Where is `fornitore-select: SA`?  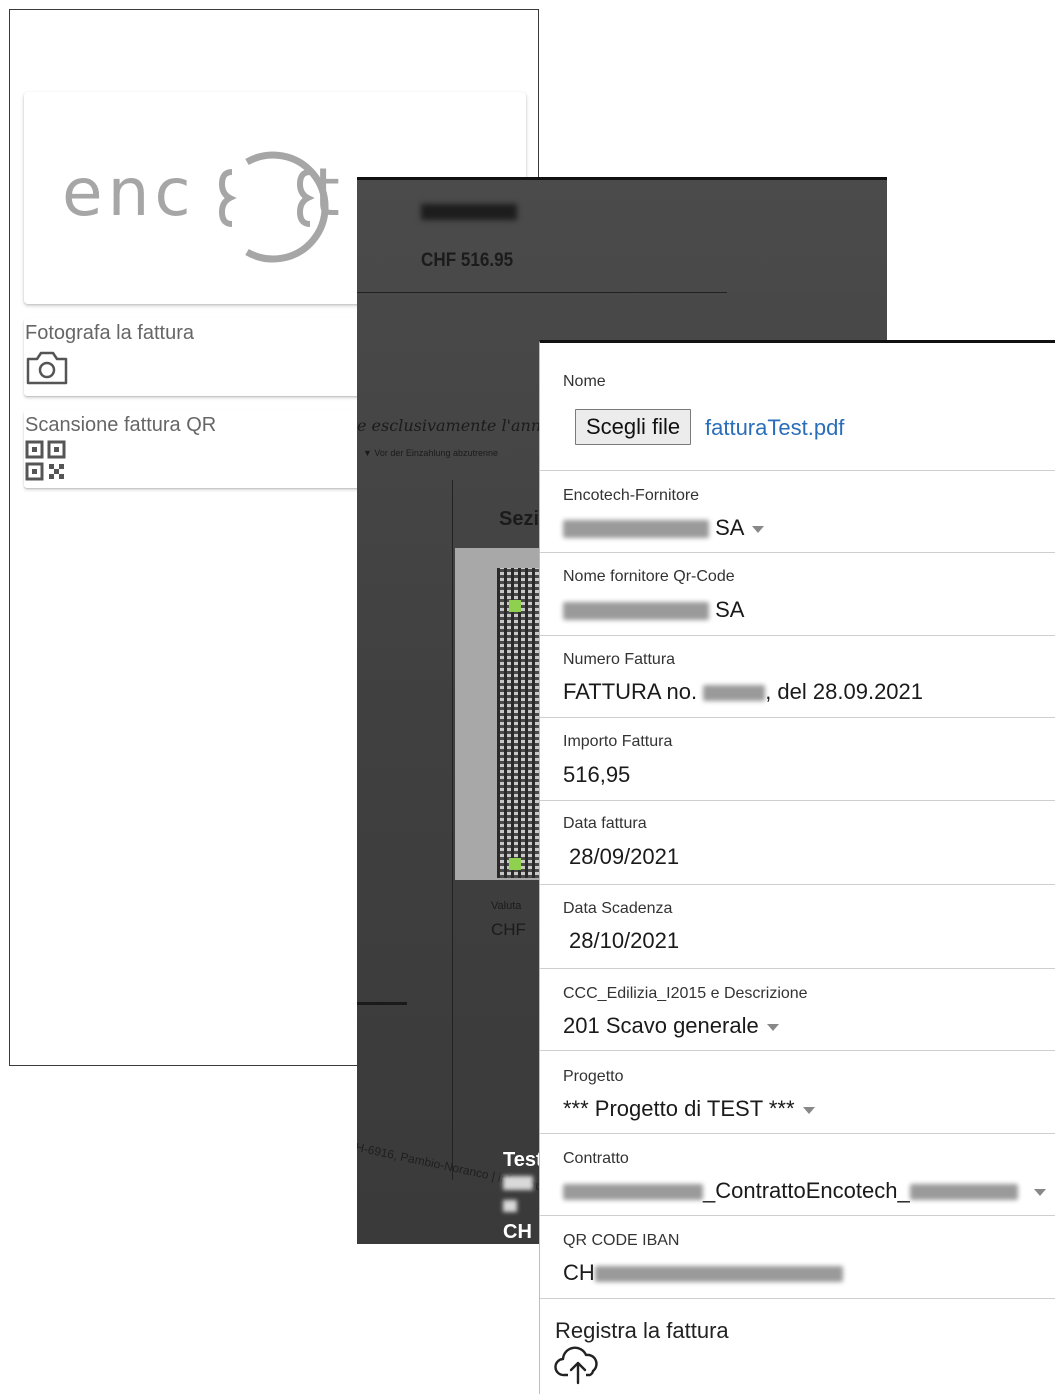 fornitore-select: SA is located at coordinates (664, 528).